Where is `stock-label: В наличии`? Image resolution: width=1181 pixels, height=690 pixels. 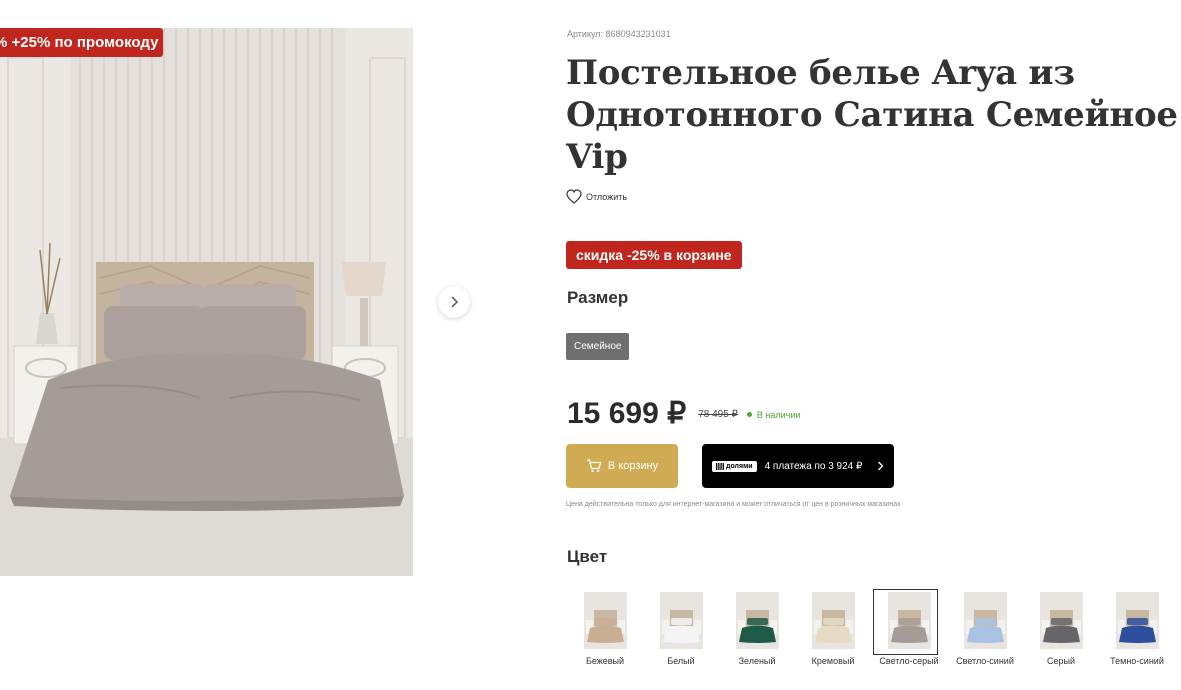 stock-label: В наличии is located at coordinates (778, 414).